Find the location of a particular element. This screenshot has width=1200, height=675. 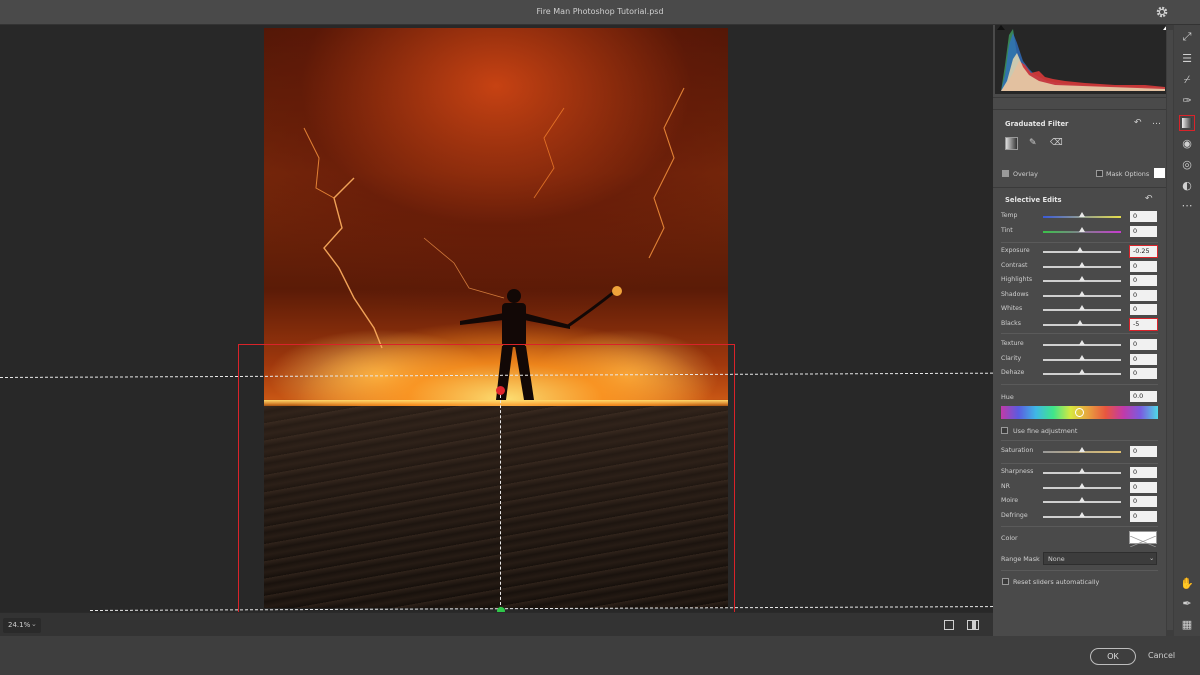

moire-value: 0 is located at coordinates (1143, 501).